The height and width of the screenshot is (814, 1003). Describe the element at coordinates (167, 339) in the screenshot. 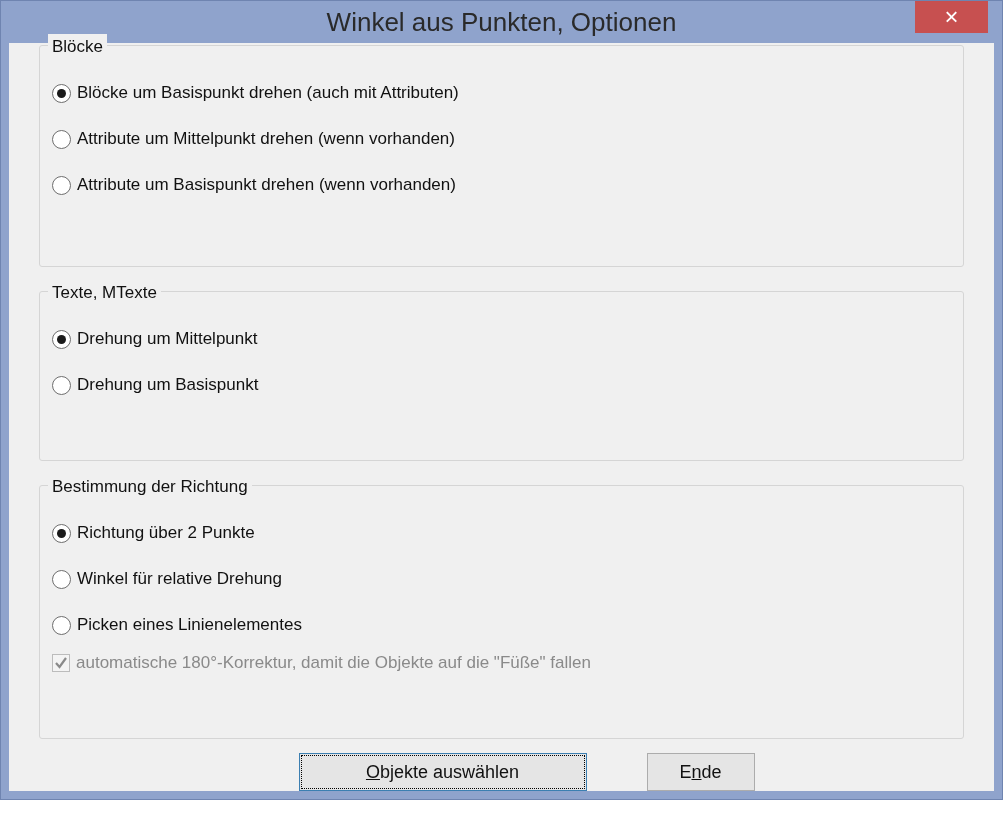

I see `radio-label: Drehung um Mittelpunkt` at that location.